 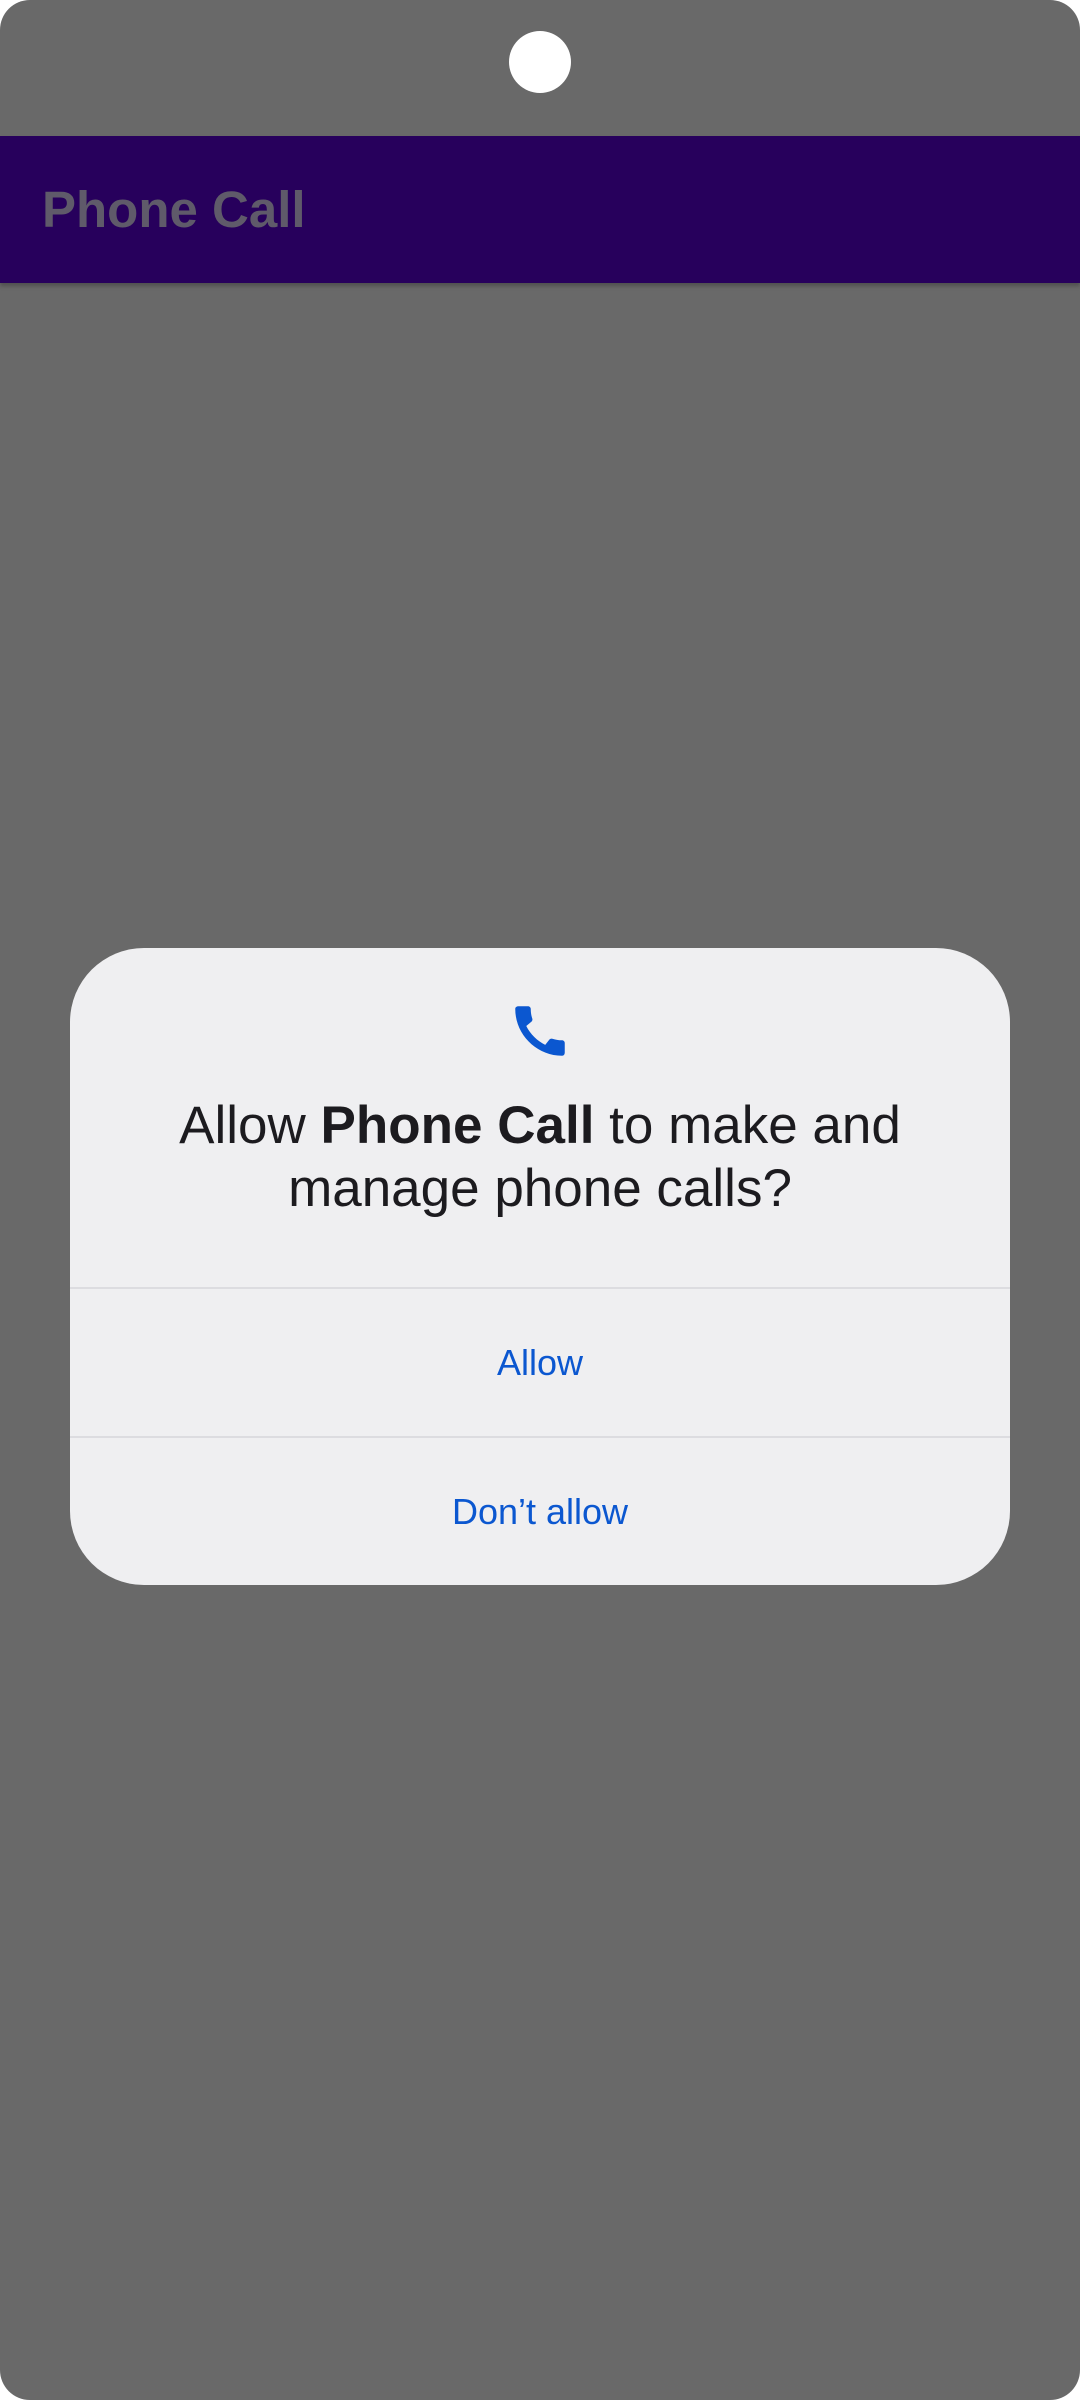 I want to click on message-app-name: Phone Call, so click(x=457, y=1125).